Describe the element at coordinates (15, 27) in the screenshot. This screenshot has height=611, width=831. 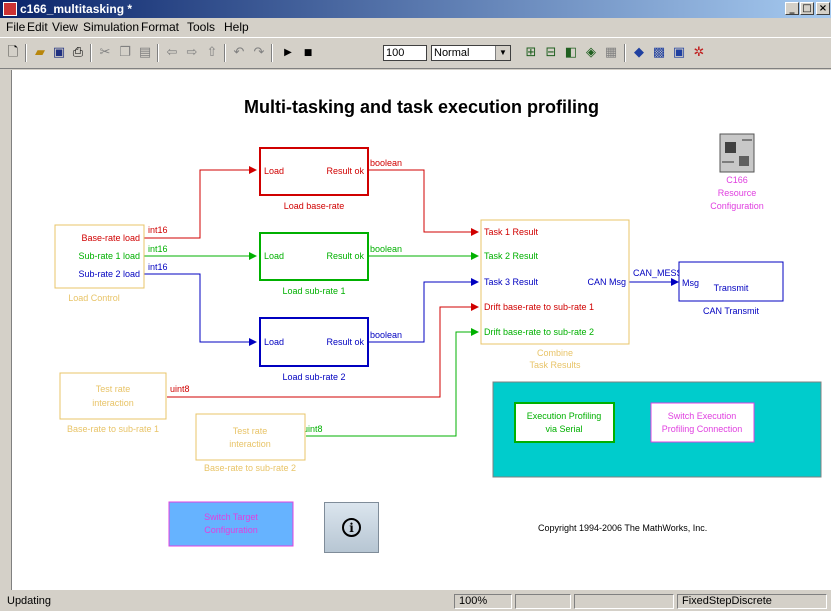
I see `menu-file: File` at that location.